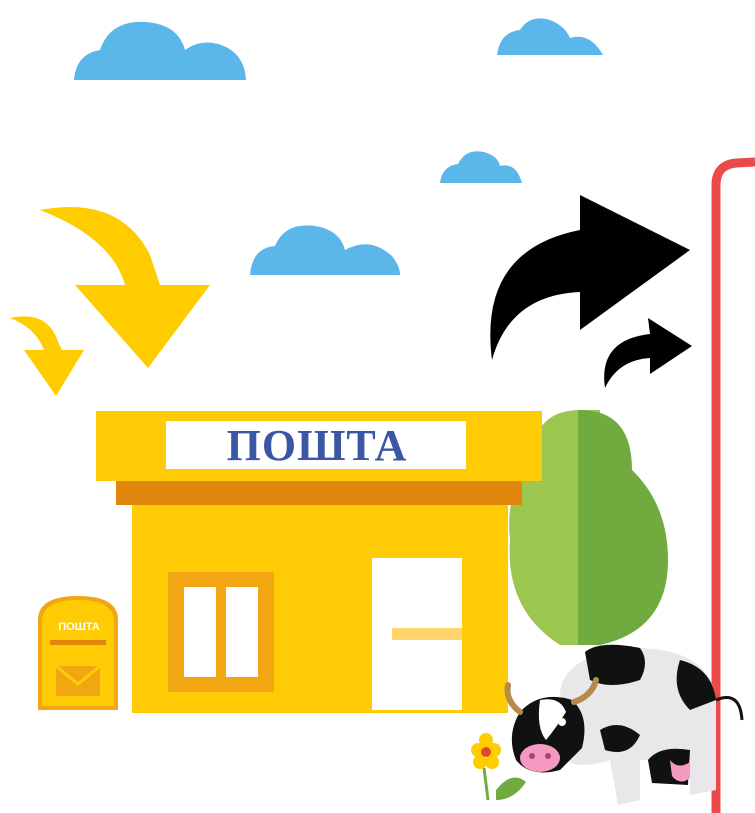 Image resolution: width=755 pixels, height=813 pixels. I want to click on frame-border, so click(733, 485).